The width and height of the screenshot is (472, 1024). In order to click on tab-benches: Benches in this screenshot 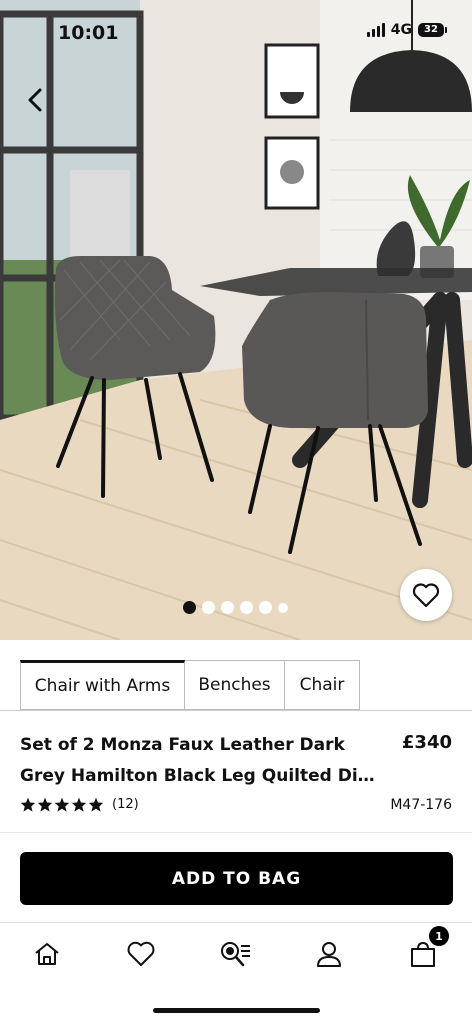, I will do `click(235, 685)`.